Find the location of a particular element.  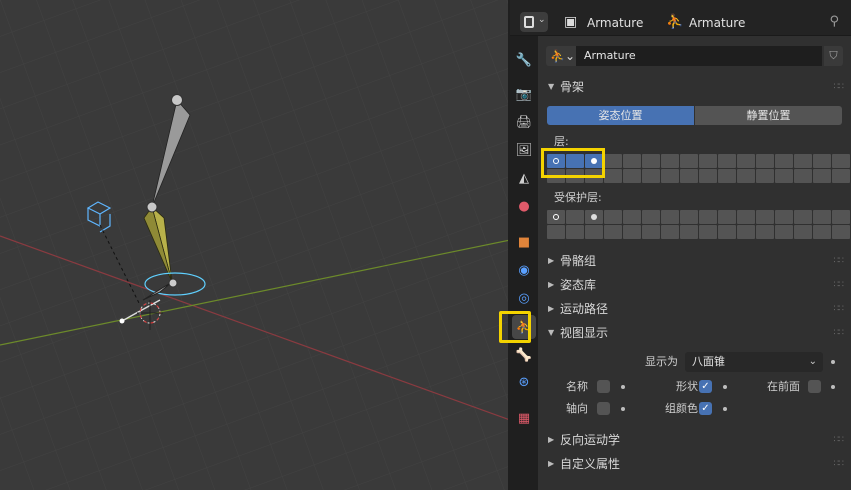

particles-icon: ◎ is located at coordinates (524, 298).